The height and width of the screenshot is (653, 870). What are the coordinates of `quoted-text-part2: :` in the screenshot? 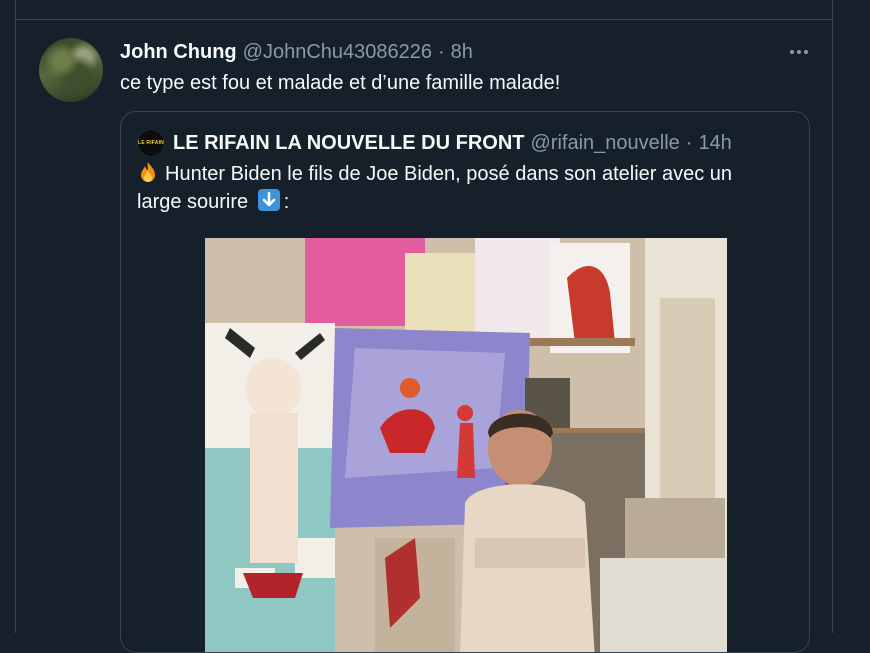 It's located at (286, 202).